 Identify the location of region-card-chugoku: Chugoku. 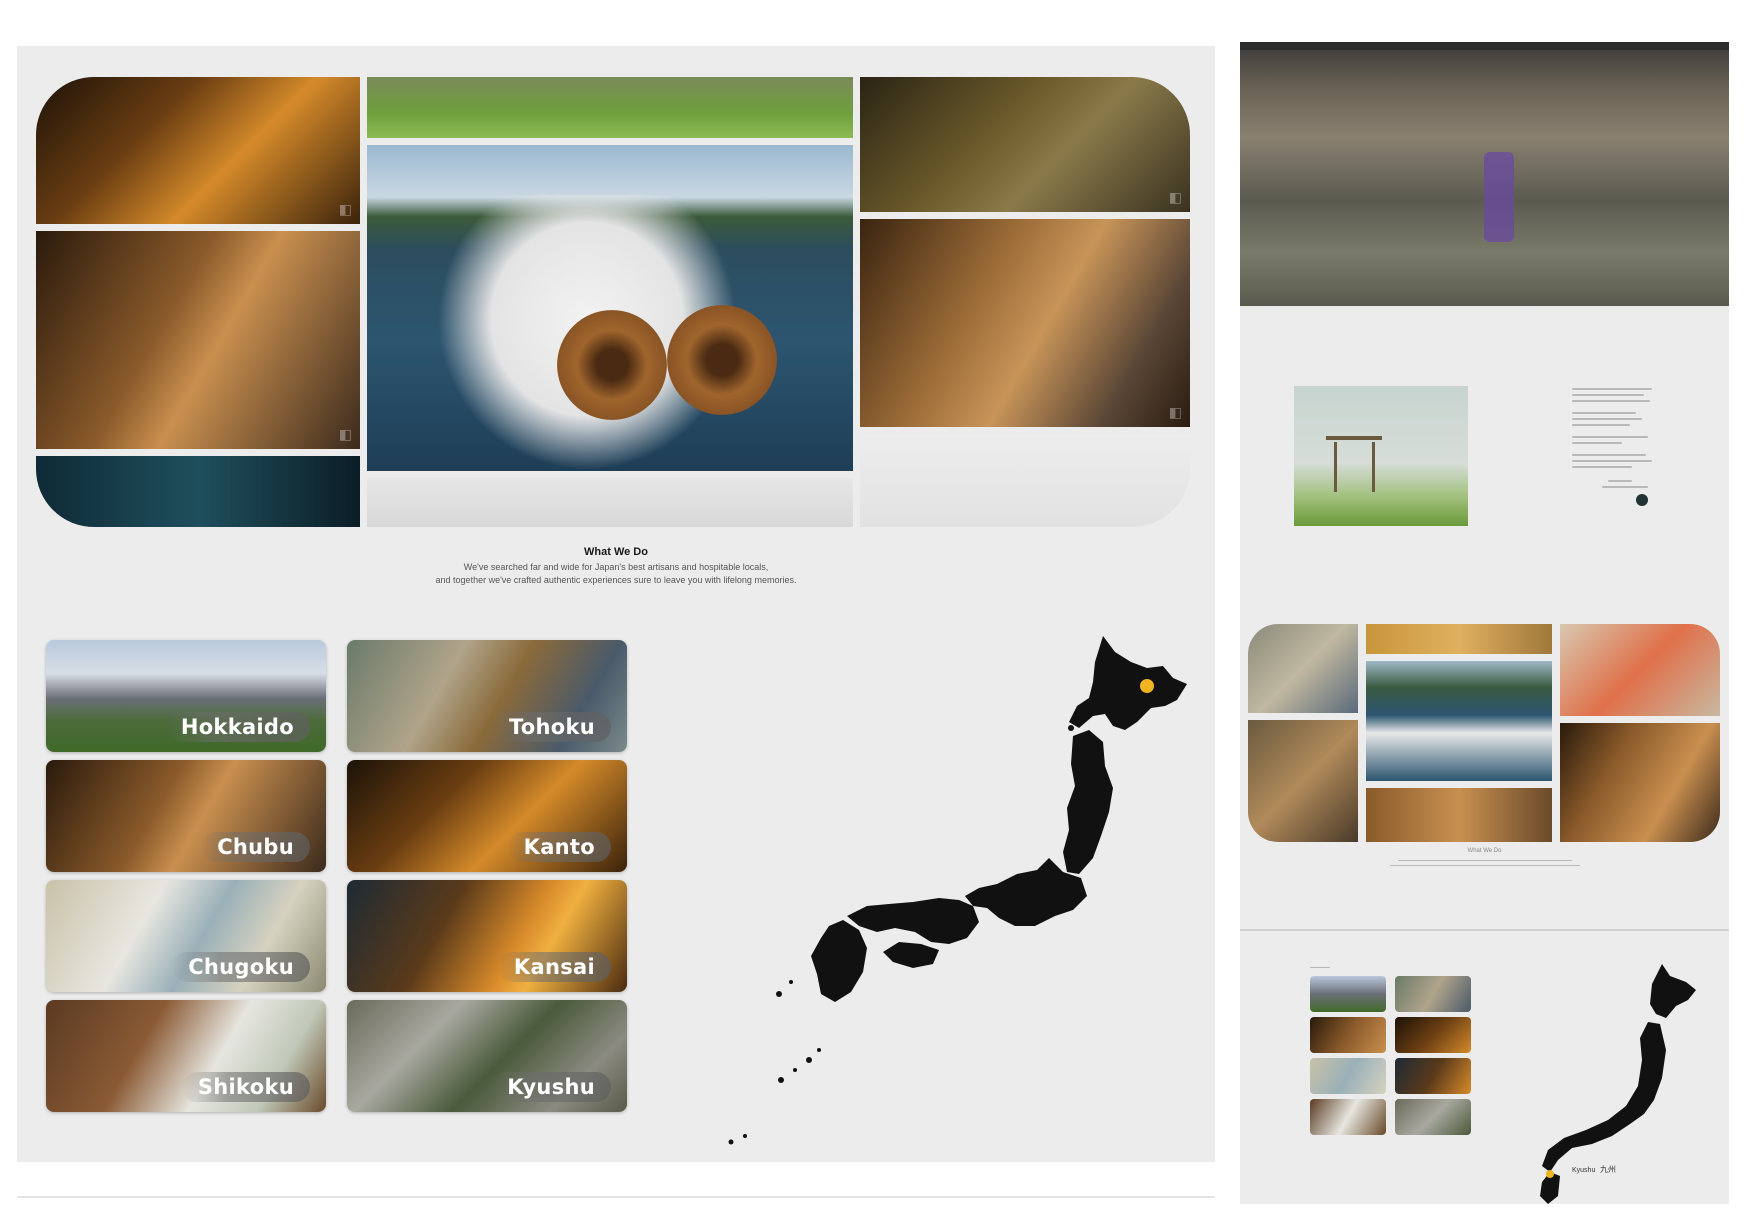
(186, 936).